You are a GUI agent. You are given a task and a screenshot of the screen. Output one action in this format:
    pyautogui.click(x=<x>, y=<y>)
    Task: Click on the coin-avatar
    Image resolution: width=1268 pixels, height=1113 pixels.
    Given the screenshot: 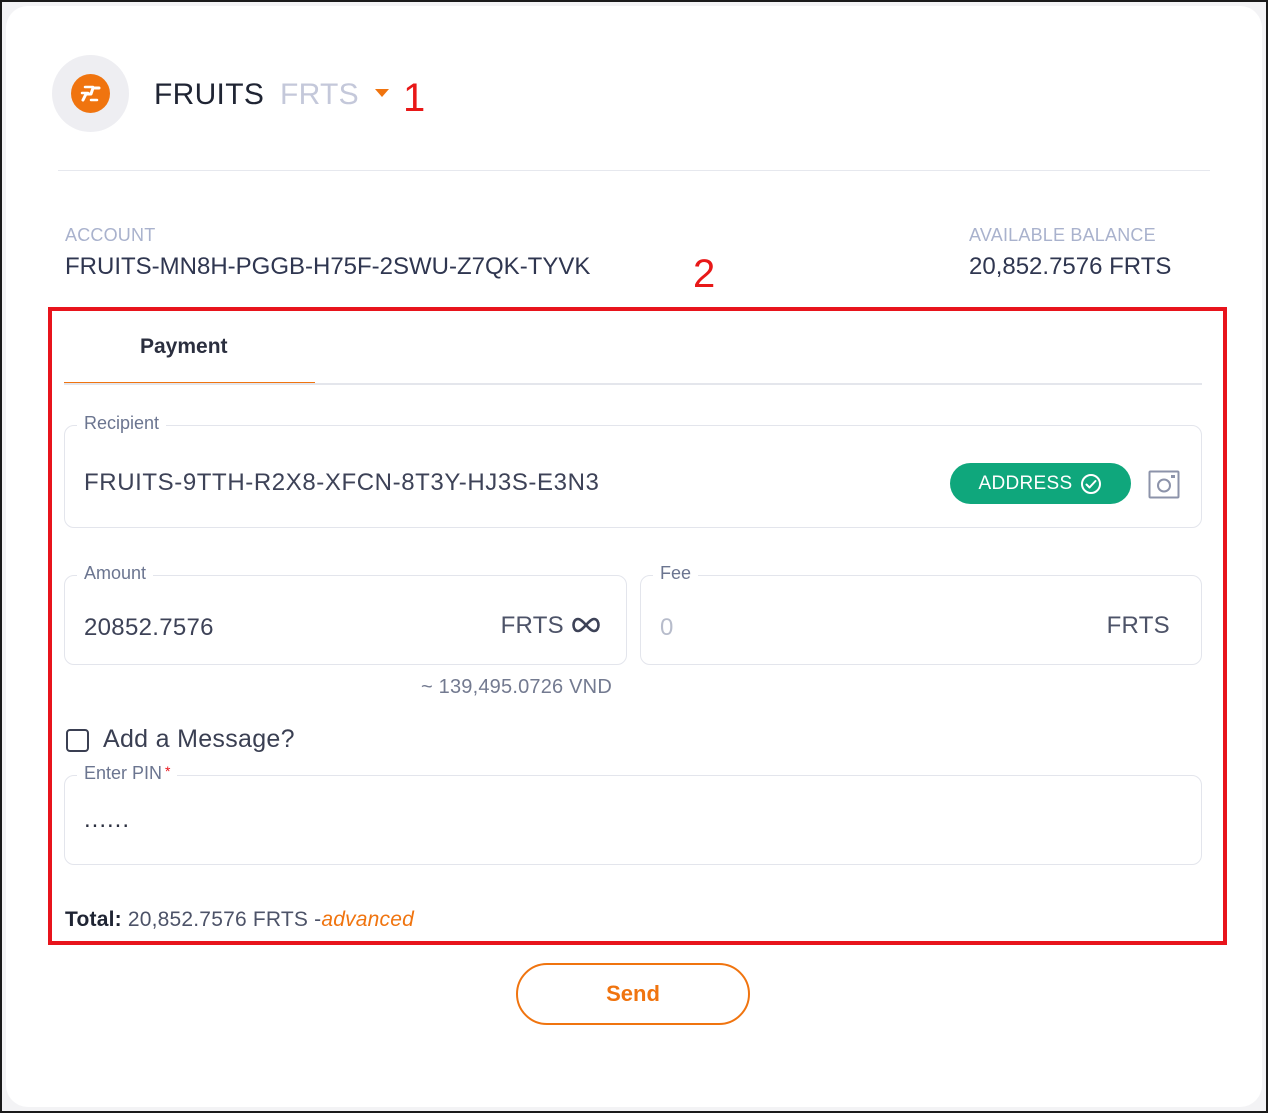 What is the action you would take?
    pyautogui.click(x=90, y=93)
    